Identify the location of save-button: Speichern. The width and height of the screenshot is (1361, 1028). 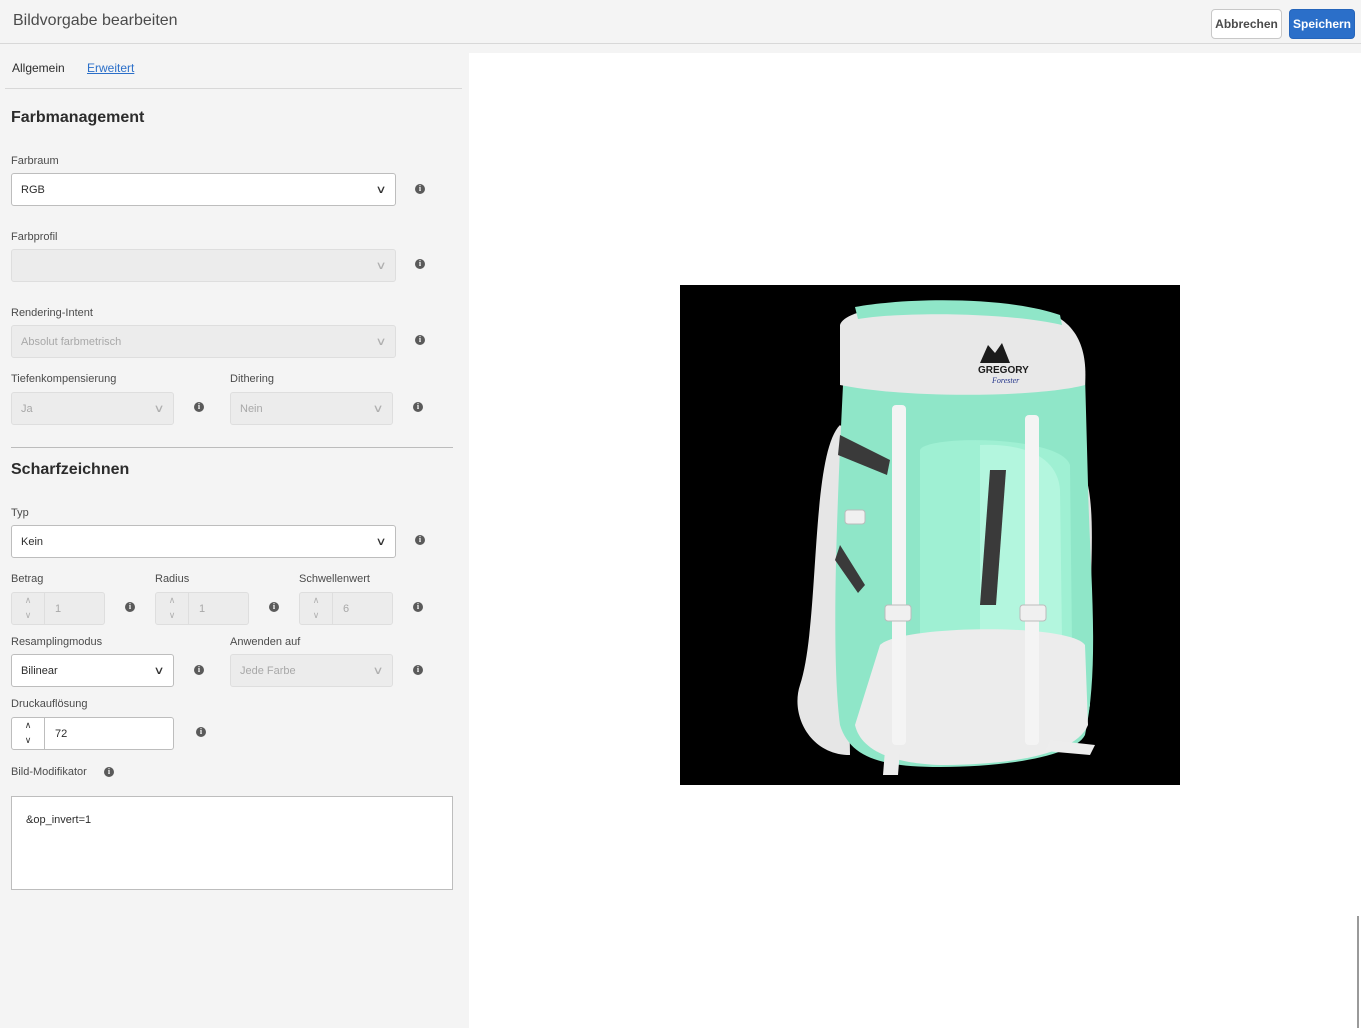
(1322, 24).